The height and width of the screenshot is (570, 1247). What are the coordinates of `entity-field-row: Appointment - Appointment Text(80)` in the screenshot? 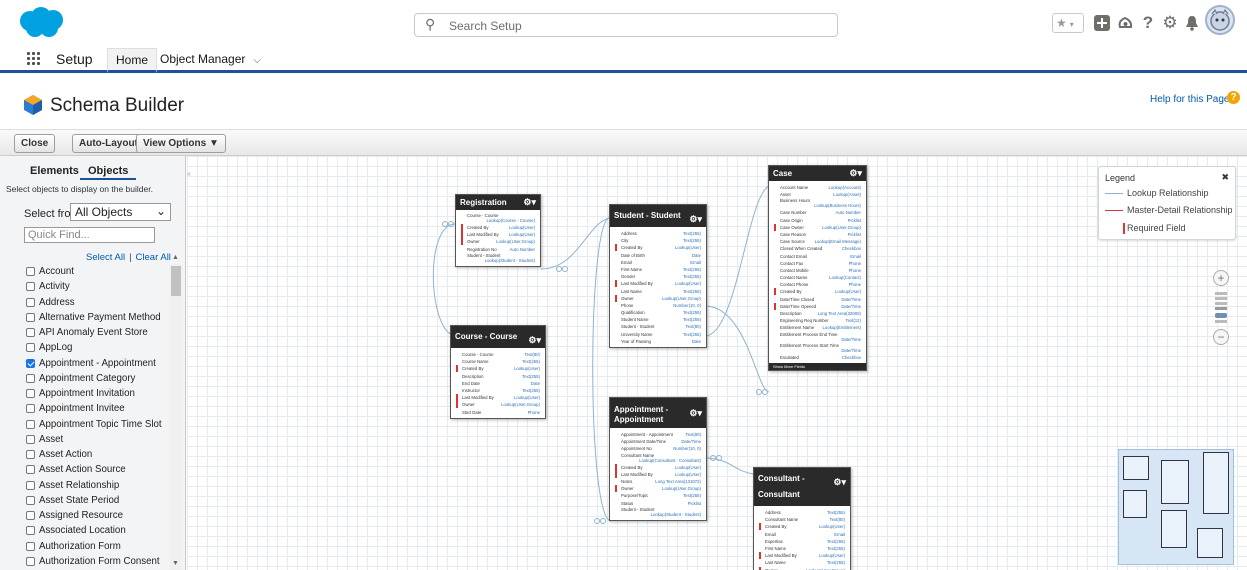 It's located at (658, 434).